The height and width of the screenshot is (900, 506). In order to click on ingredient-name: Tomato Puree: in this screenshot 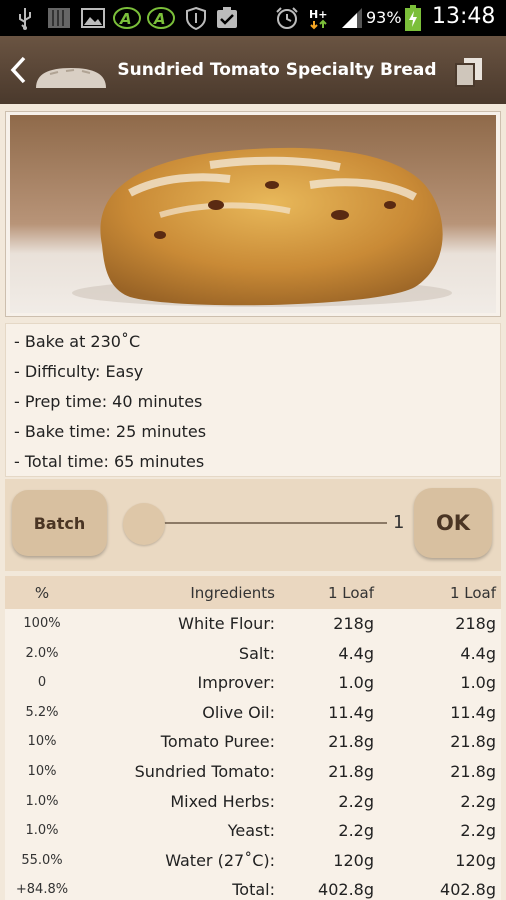, I will do `click(217, 742)`.